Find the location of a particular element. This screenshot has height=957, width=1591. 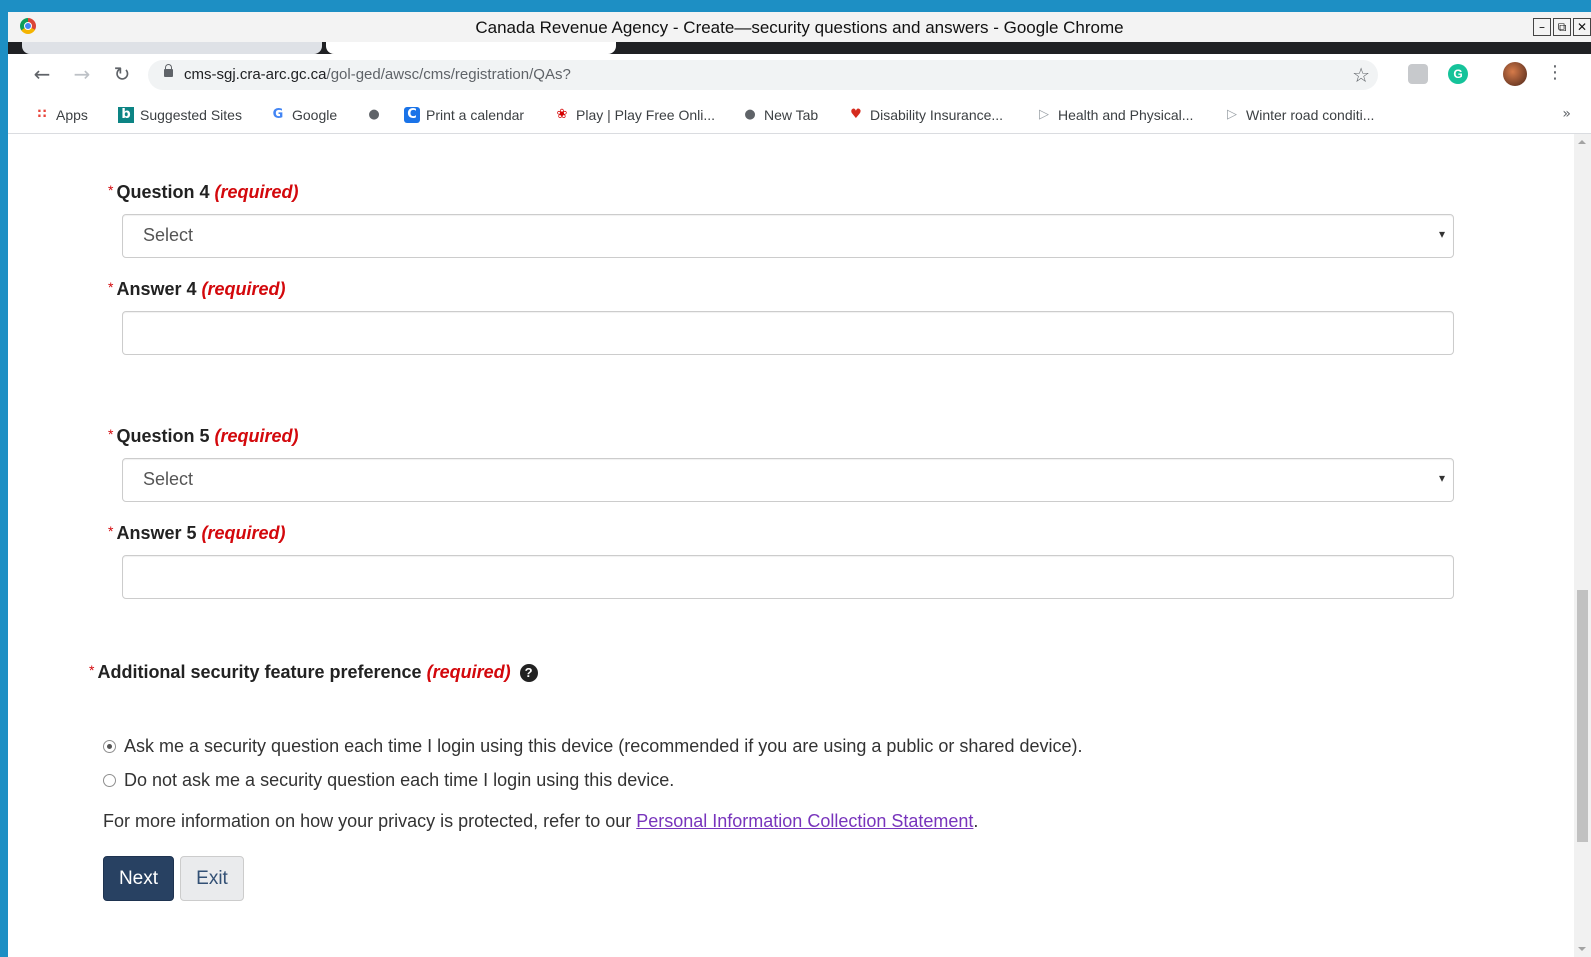

question-4-value: Select is located at coordinates (168, 235).